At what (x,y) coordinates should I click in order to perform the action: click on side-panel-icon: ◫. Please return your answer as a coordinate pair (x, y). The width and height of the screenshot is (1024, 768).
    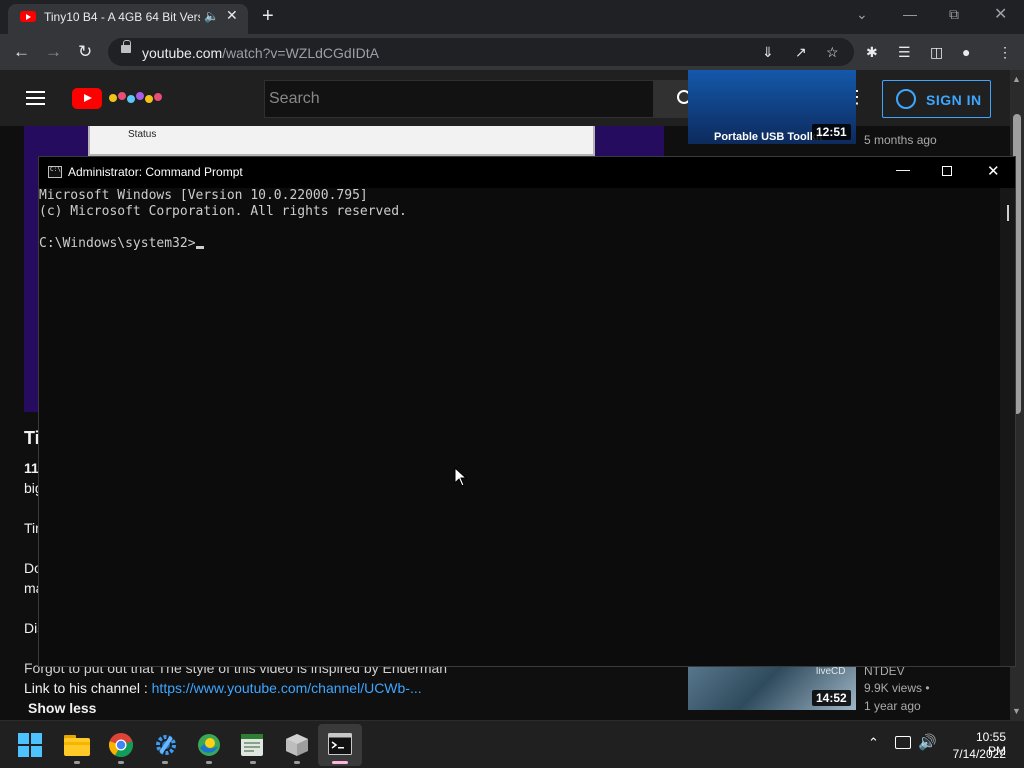
    Looking at the image, I should click on (936, 52).